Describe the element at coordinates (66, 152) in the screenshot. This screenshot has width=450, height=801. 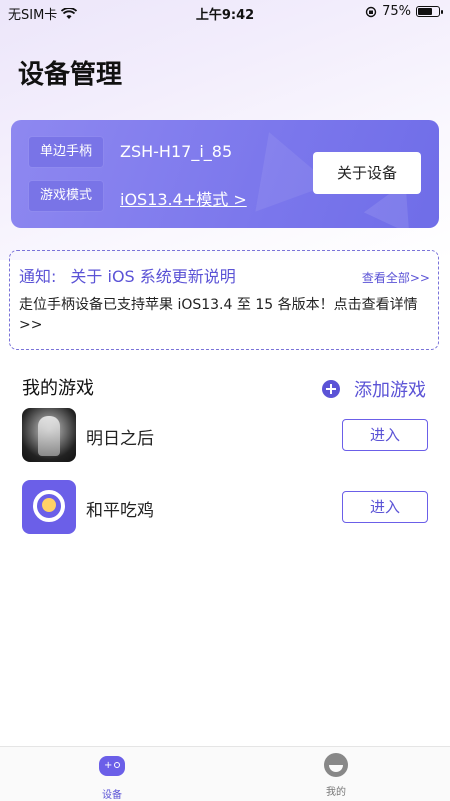
I see `handle-label: 单边手柄` at that location.